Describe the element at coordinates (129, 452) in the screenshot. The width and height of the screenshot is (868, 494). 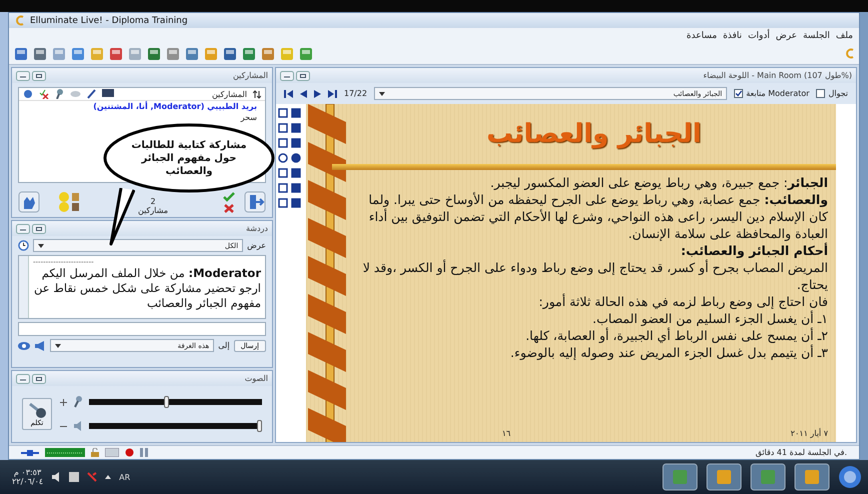
I see `record-icon` at that location.